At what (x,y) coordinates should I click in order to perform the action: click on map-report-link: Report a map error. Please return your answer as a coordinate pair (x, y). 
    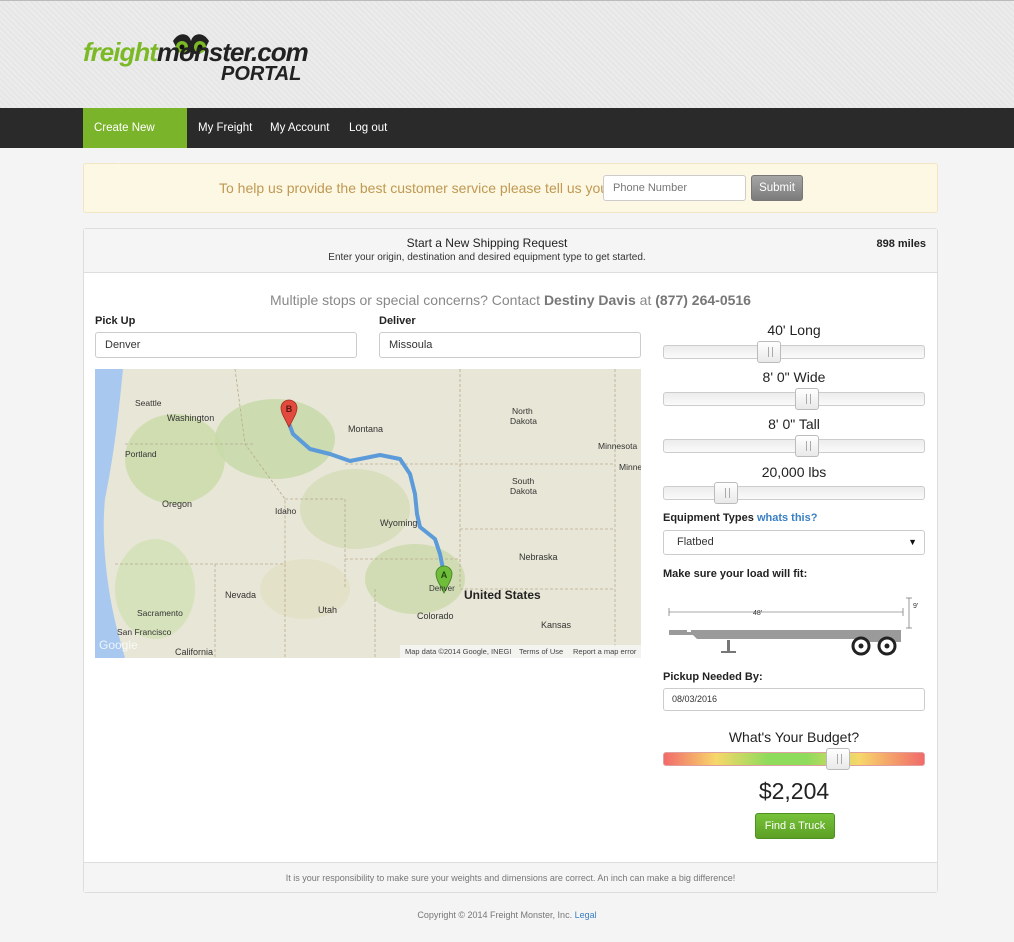
    Looking at the image, I should click on (605, 651).